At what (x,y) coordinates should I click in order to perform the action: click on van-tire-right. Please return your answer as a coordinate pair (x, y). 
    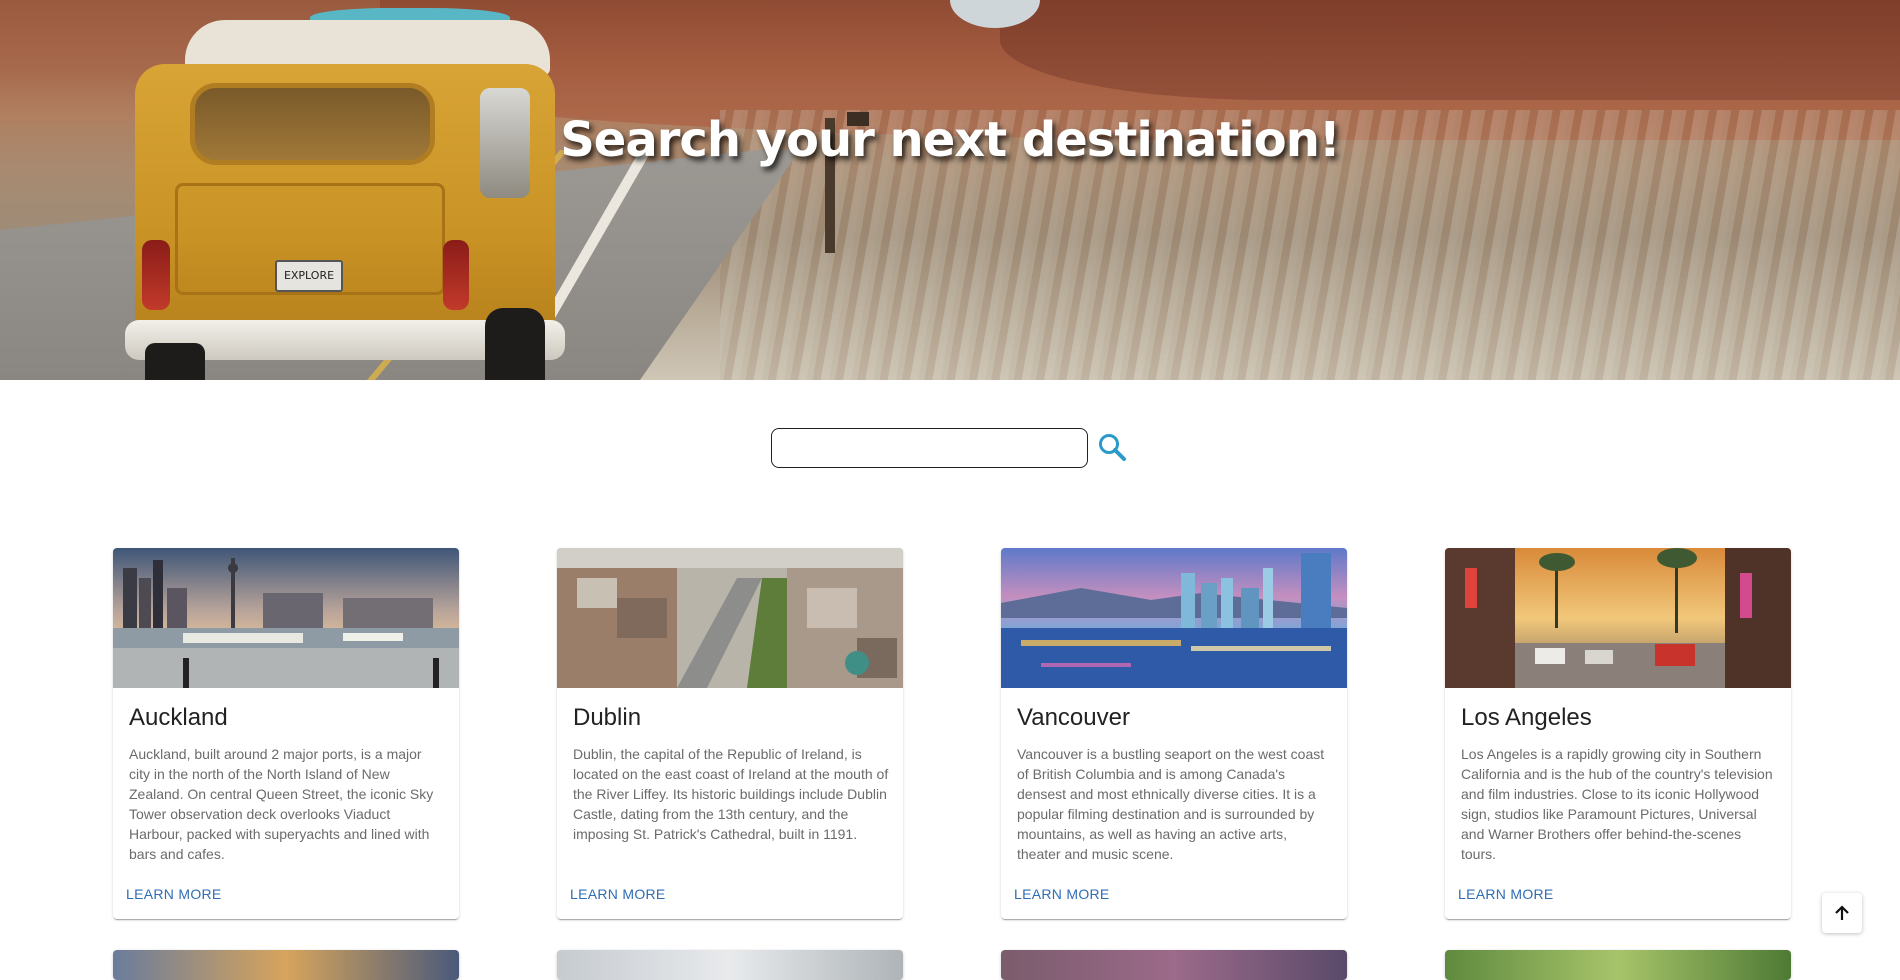
    Looking at the image, I should click on (515, 344).